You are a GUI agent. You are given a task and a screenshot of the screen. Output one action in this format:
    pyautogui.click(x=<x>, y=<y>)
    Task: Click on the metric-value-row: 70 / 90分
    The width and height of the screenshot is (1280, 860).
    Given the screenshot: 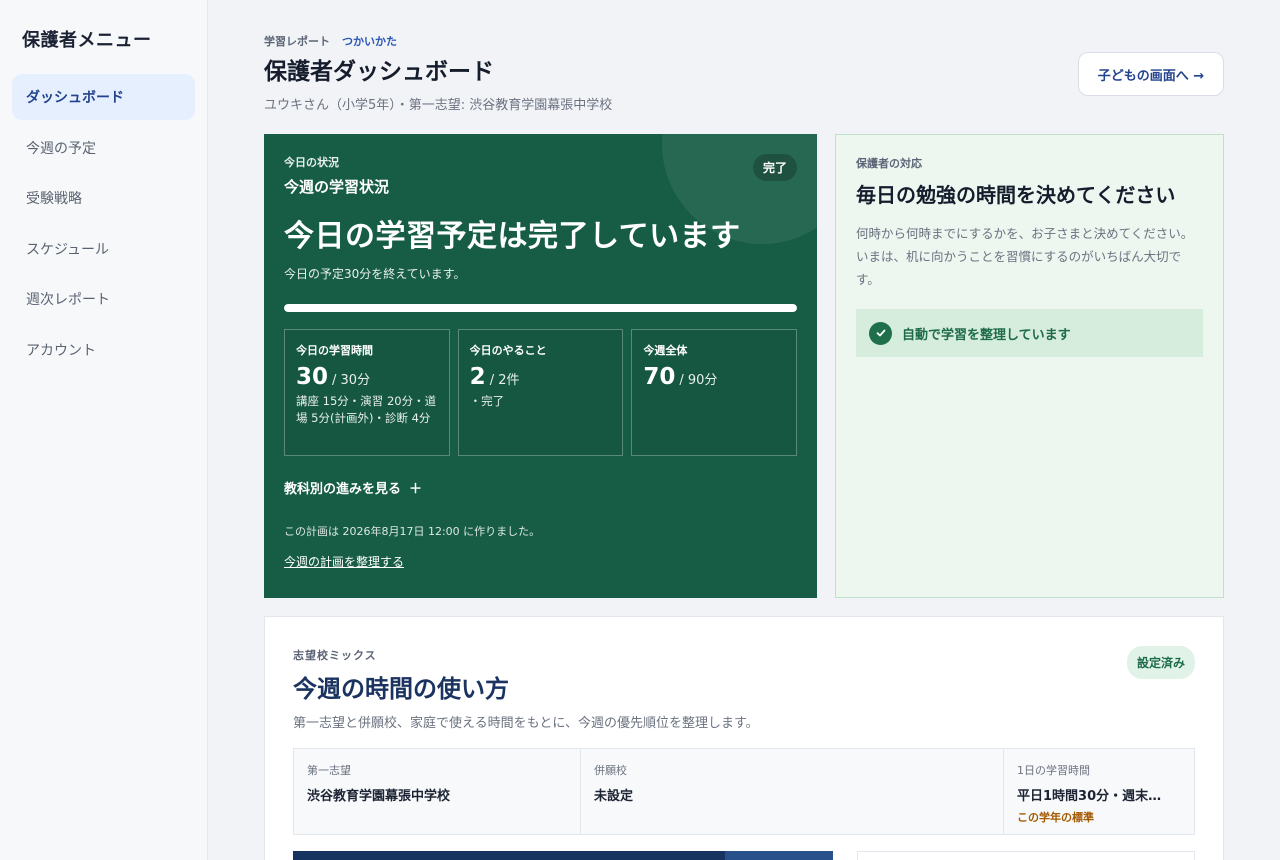 What is the action you would take?
    pyautogui.click(x=714, y=377)
    